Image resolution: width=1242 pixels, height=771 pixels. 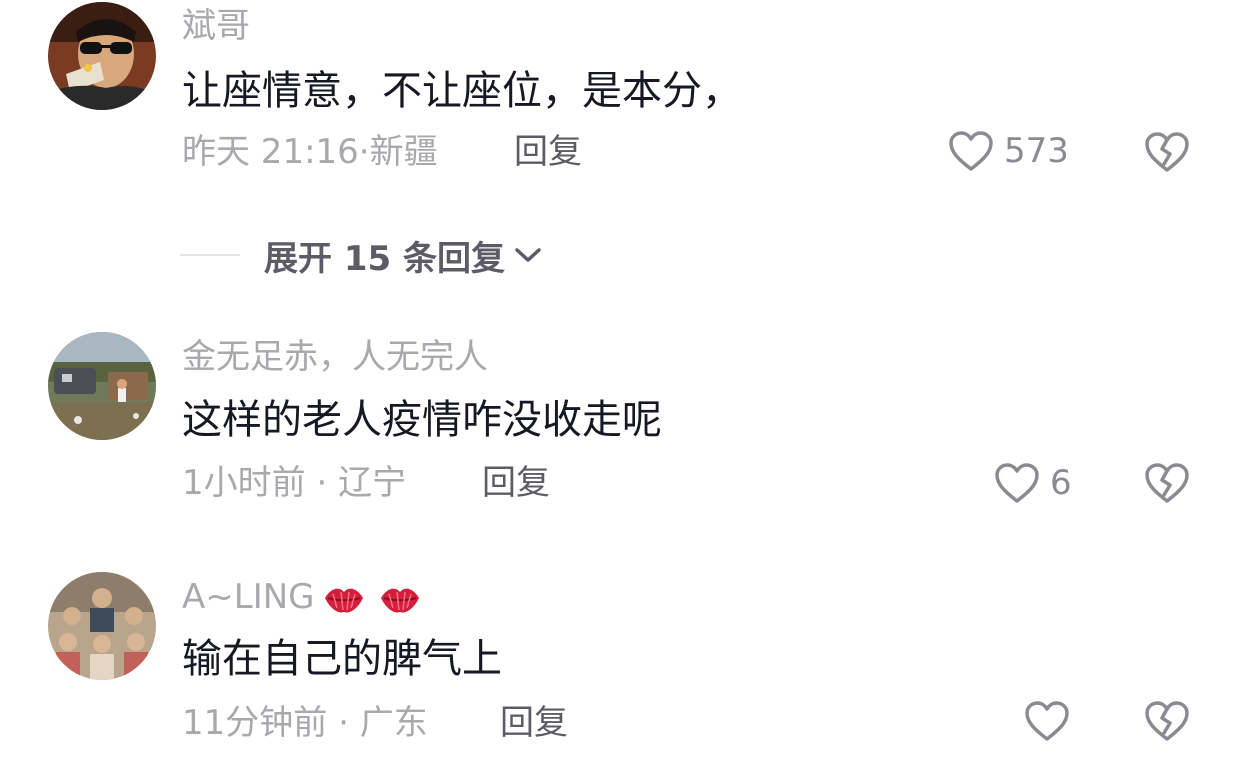 I want to click on comment-username: 斌哥, so click(x=216, y=26).